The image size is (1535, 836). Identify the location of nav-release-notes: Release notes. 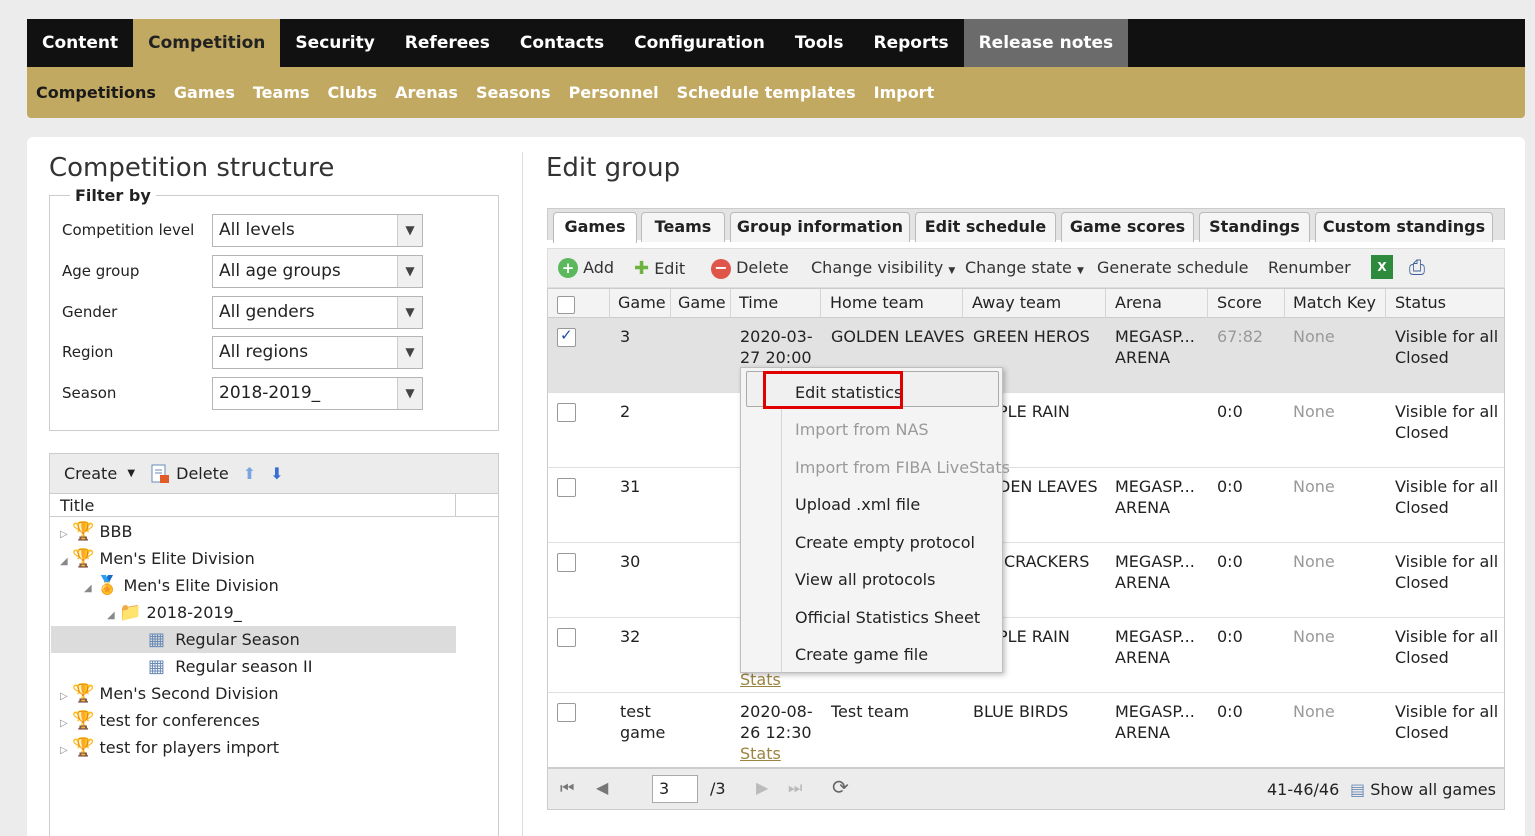
(1046, 43).